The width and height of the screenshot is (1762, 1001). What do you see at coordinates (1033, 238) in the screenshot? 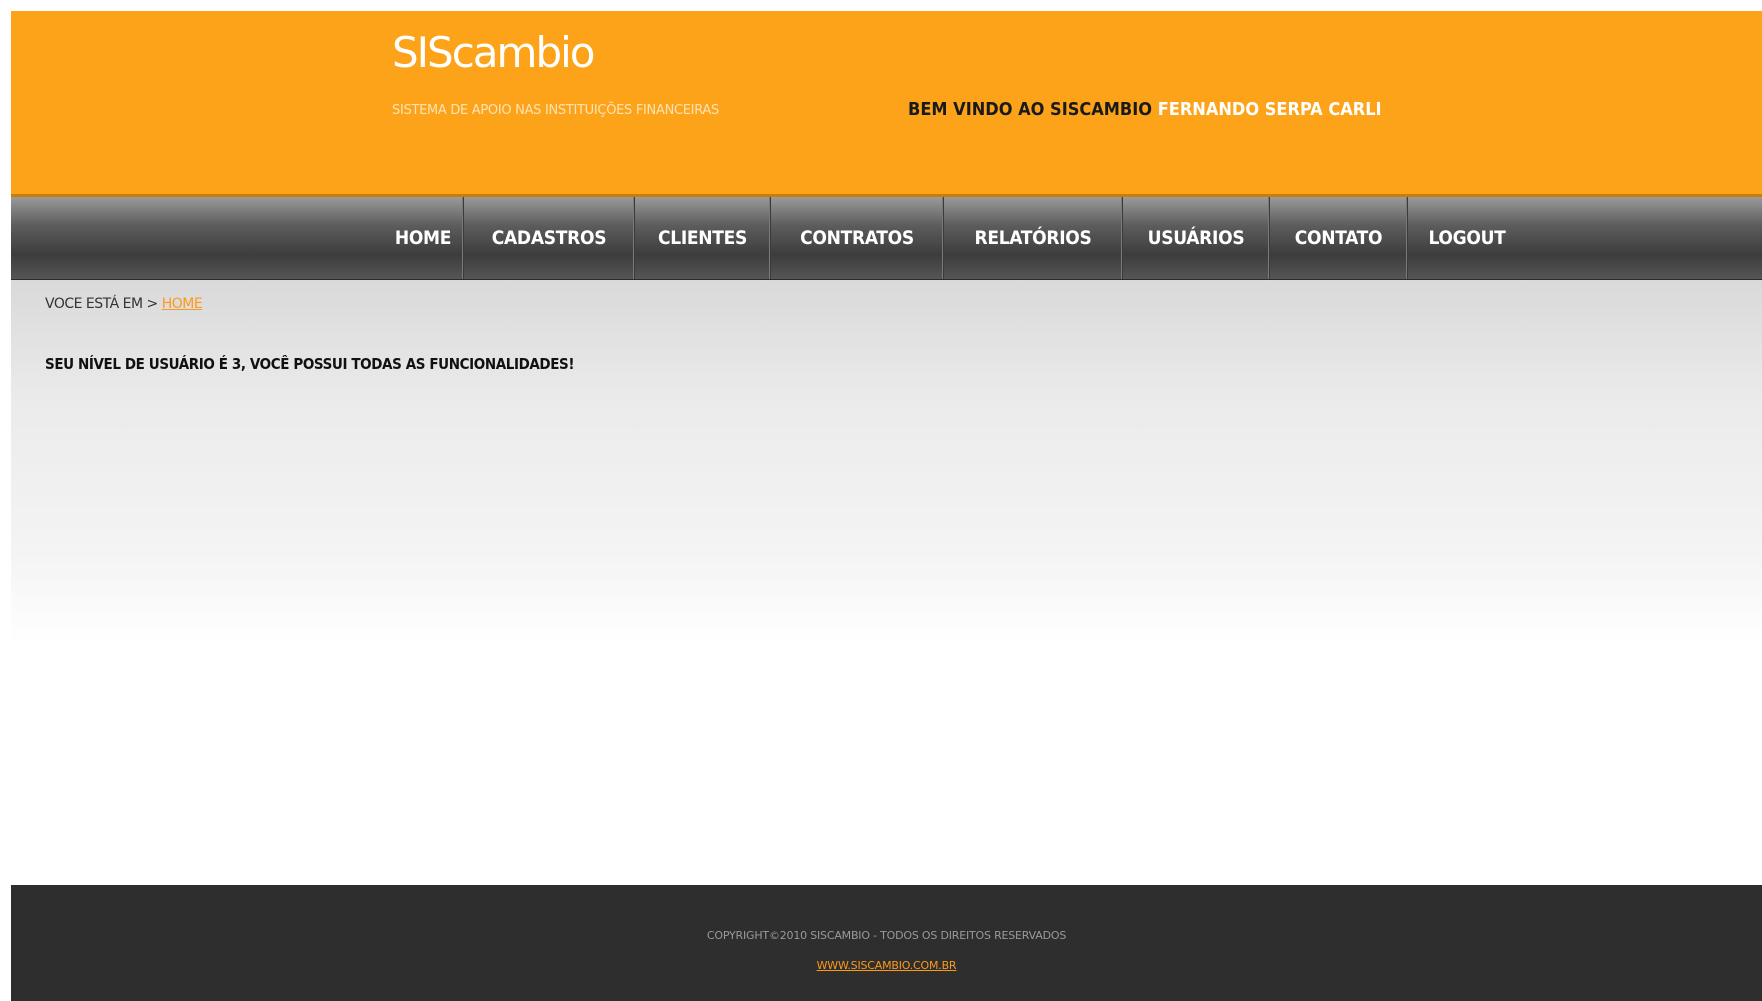
I see `nav-item-relatorios: RELATÓRIOS` at bounding box center [1033, 238].